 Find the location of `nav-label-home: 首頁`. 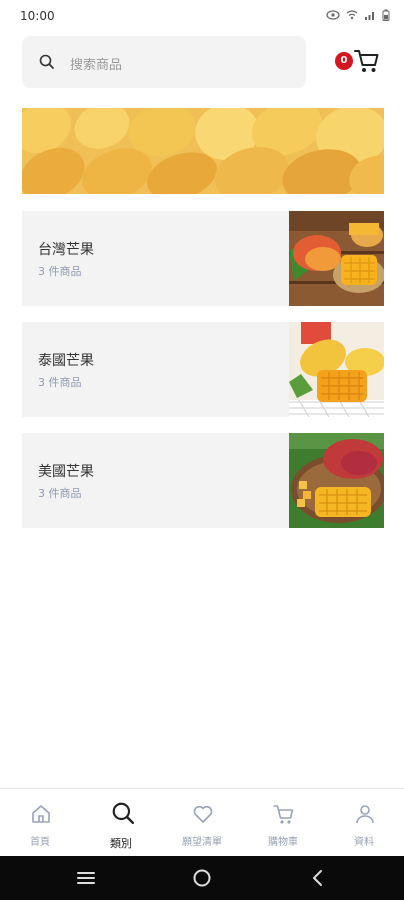

nav-label-home: 首頁 is located at coordinates (40, 842).